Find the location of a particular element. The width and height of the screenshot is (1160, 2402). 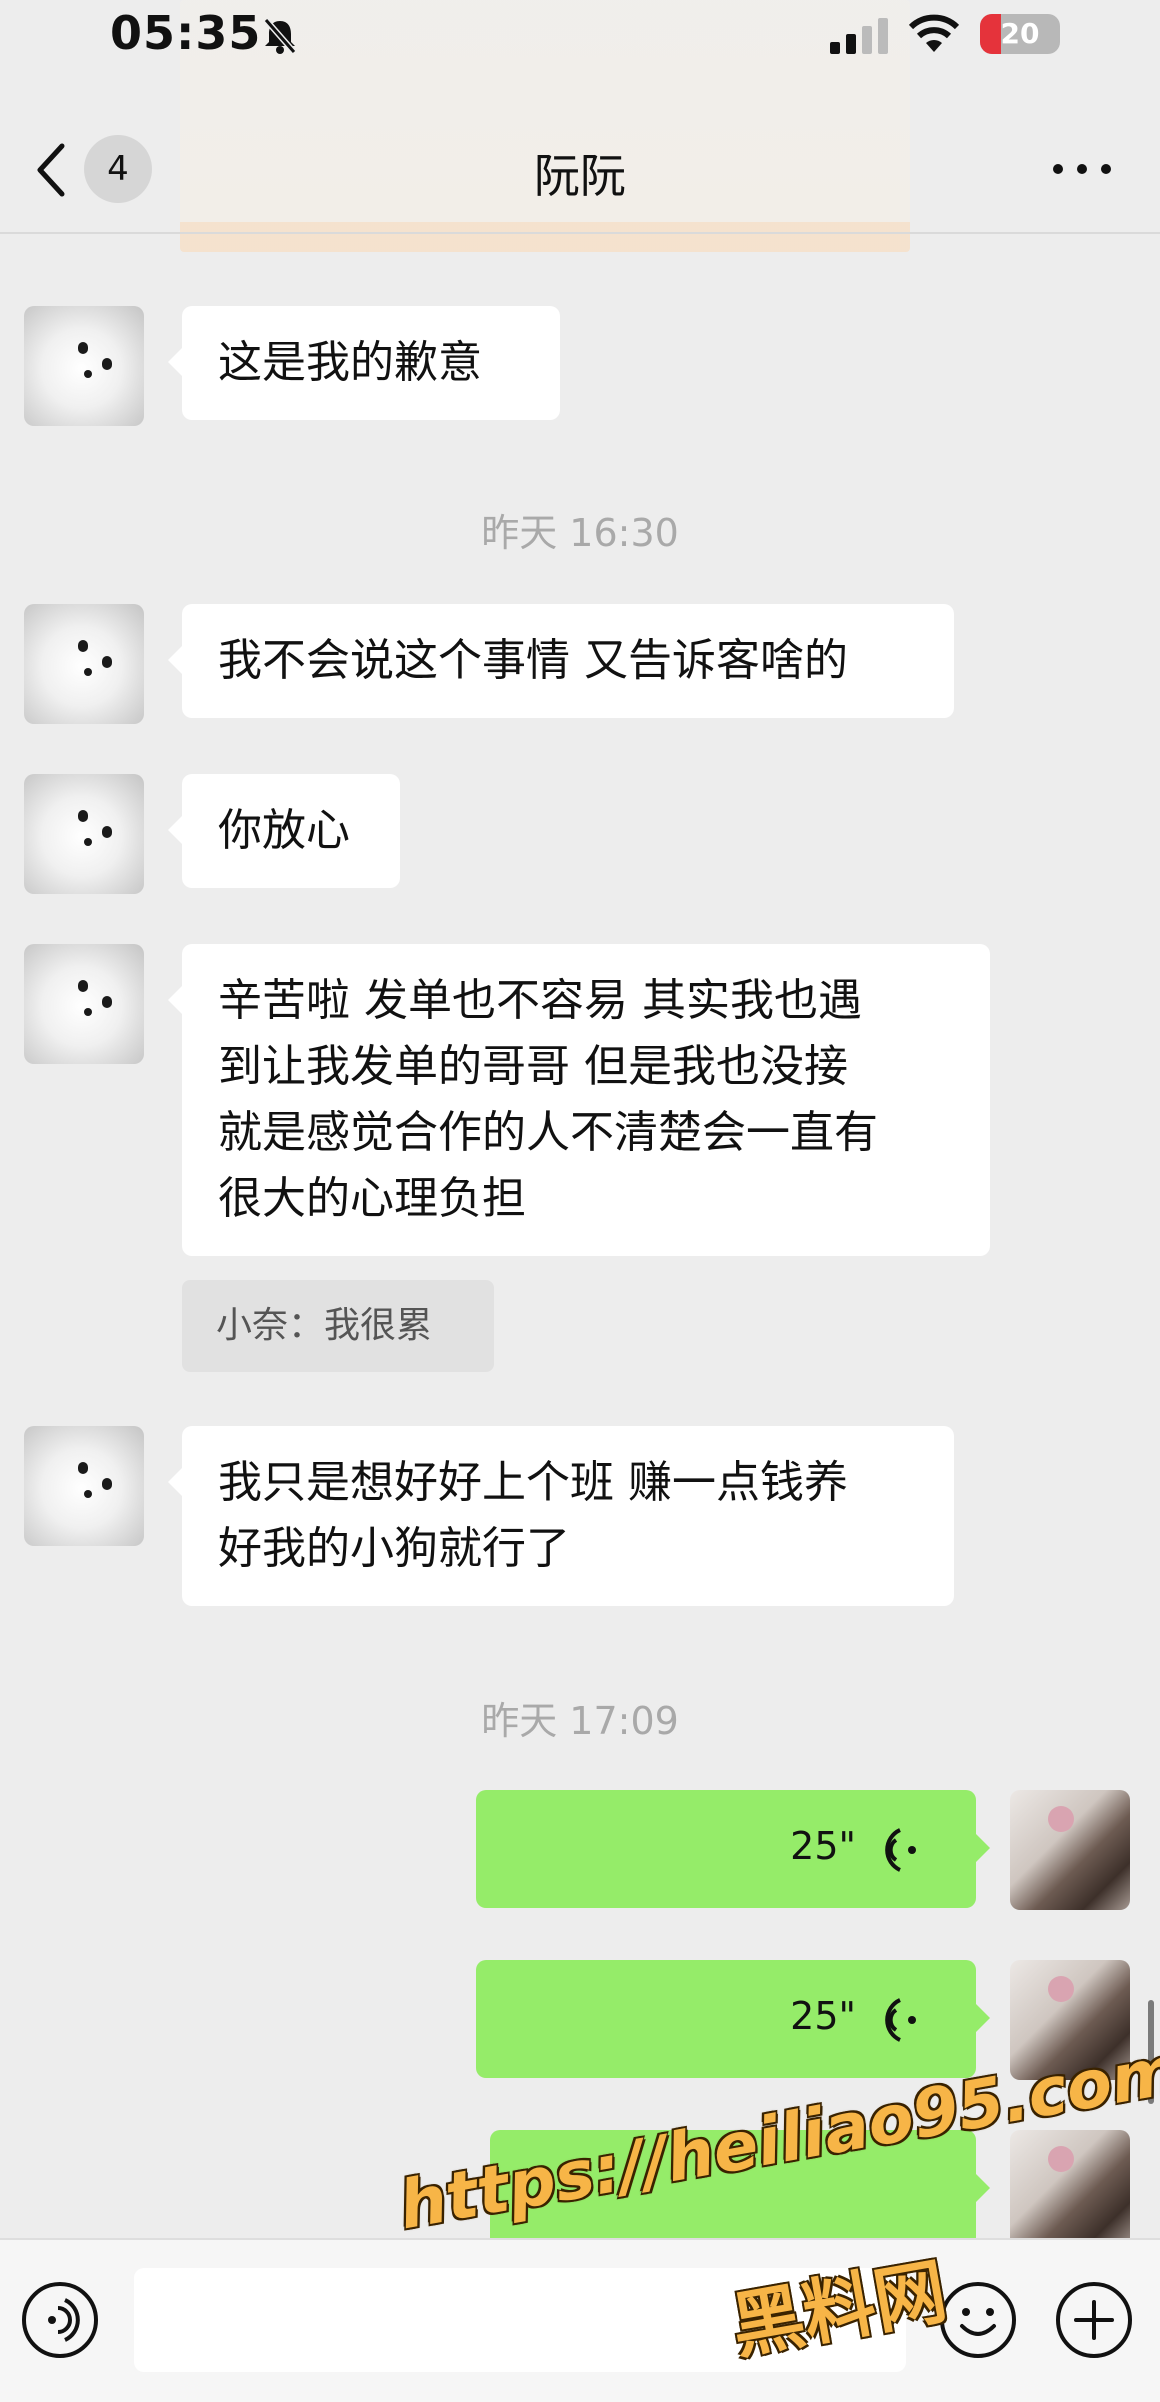

message-bubble: 我只是想好好上个班 赚一点钱养 好我的小狗就行了 is located at coordinates (561, 1516).